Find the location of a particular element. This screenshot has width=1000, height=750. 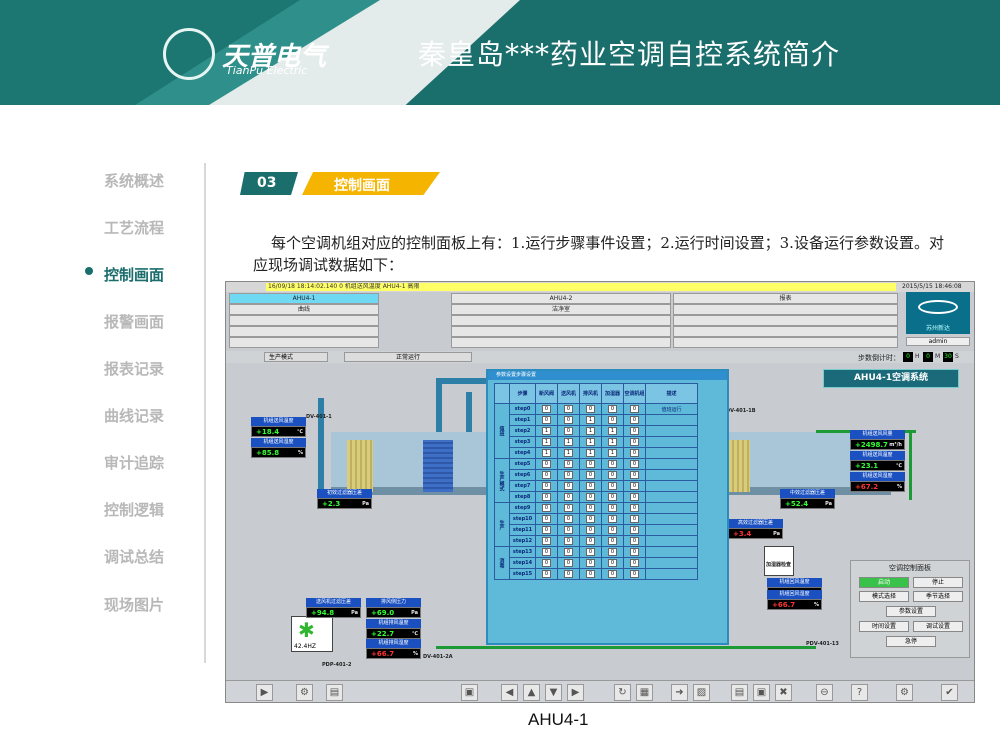

refresh-icon: ↻ is located at coordinates (622, 692).